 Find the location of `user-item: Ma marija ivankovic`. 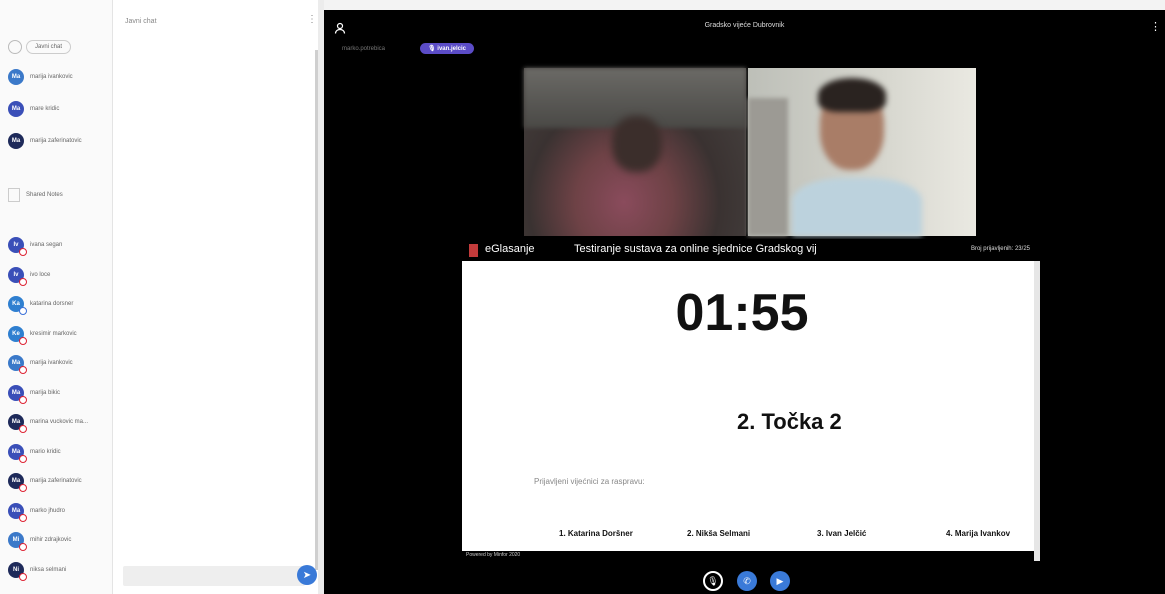

user-item: Ma marija ivankovic is located at coordinates (40, 363).